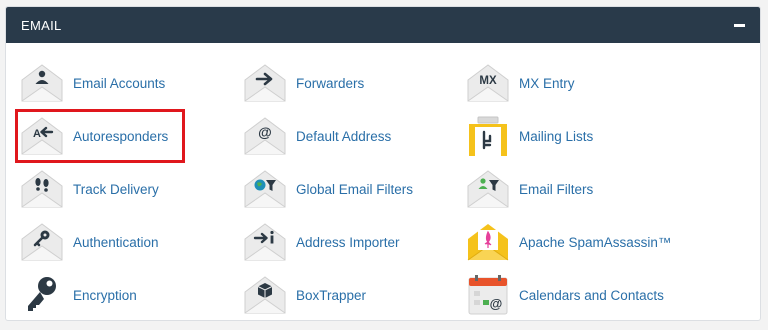 This screenshot has width=768, height=330. What do you see at coordinates (330, 83) in the screenshot?
I see `forwarders-label: Forwarders` at bounding box center [330, 83].